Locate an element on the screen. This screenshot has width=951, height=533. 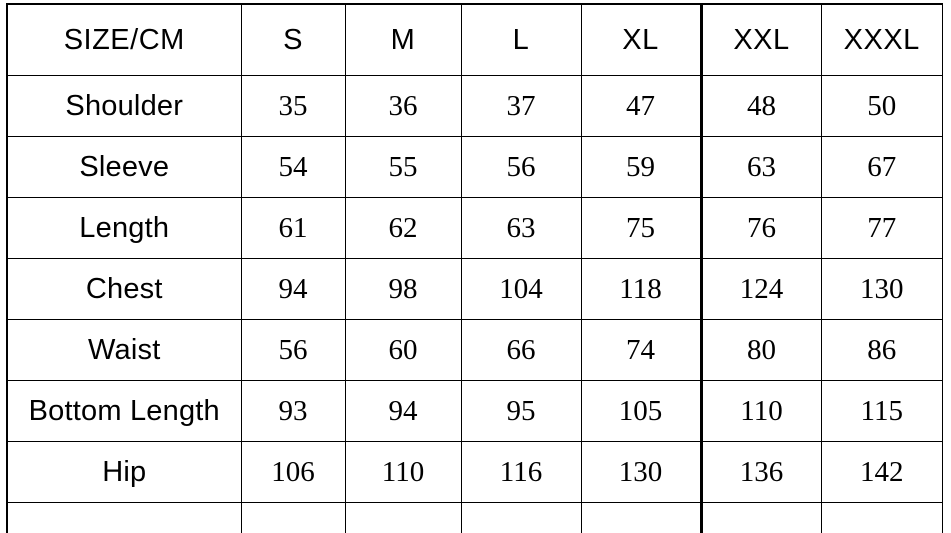
cell-waist-m: 60 is located at coordinates (403, 350).